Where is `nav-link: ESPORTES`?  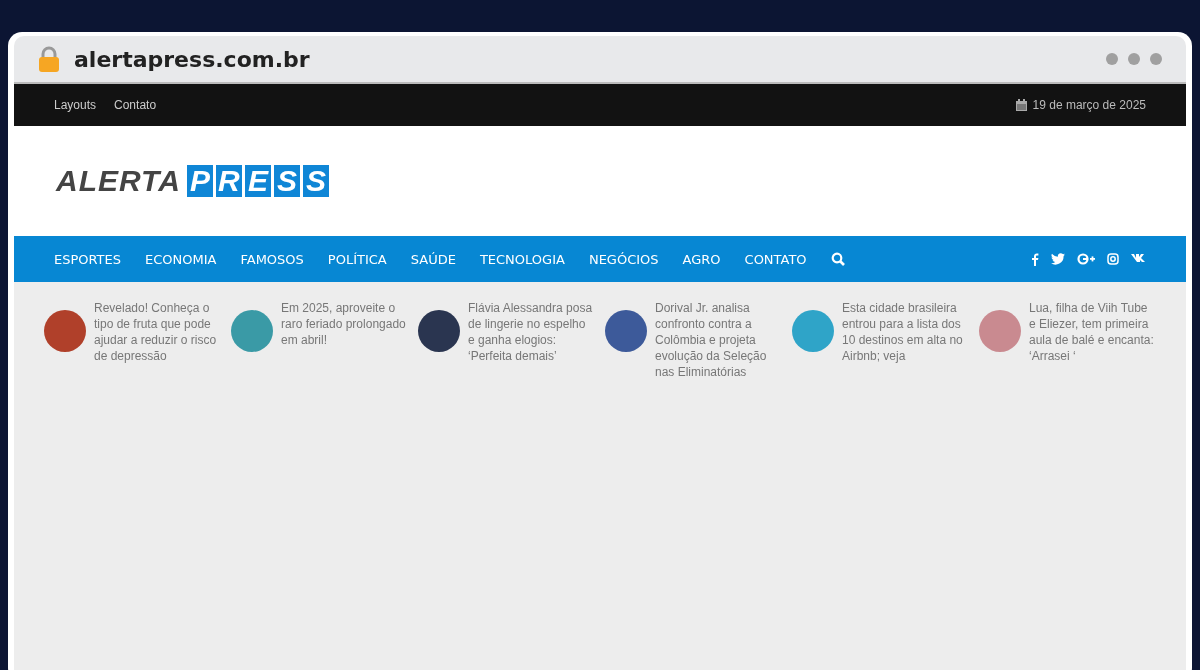
nav-link: ESPORTES is located at coordinates (88, 259).